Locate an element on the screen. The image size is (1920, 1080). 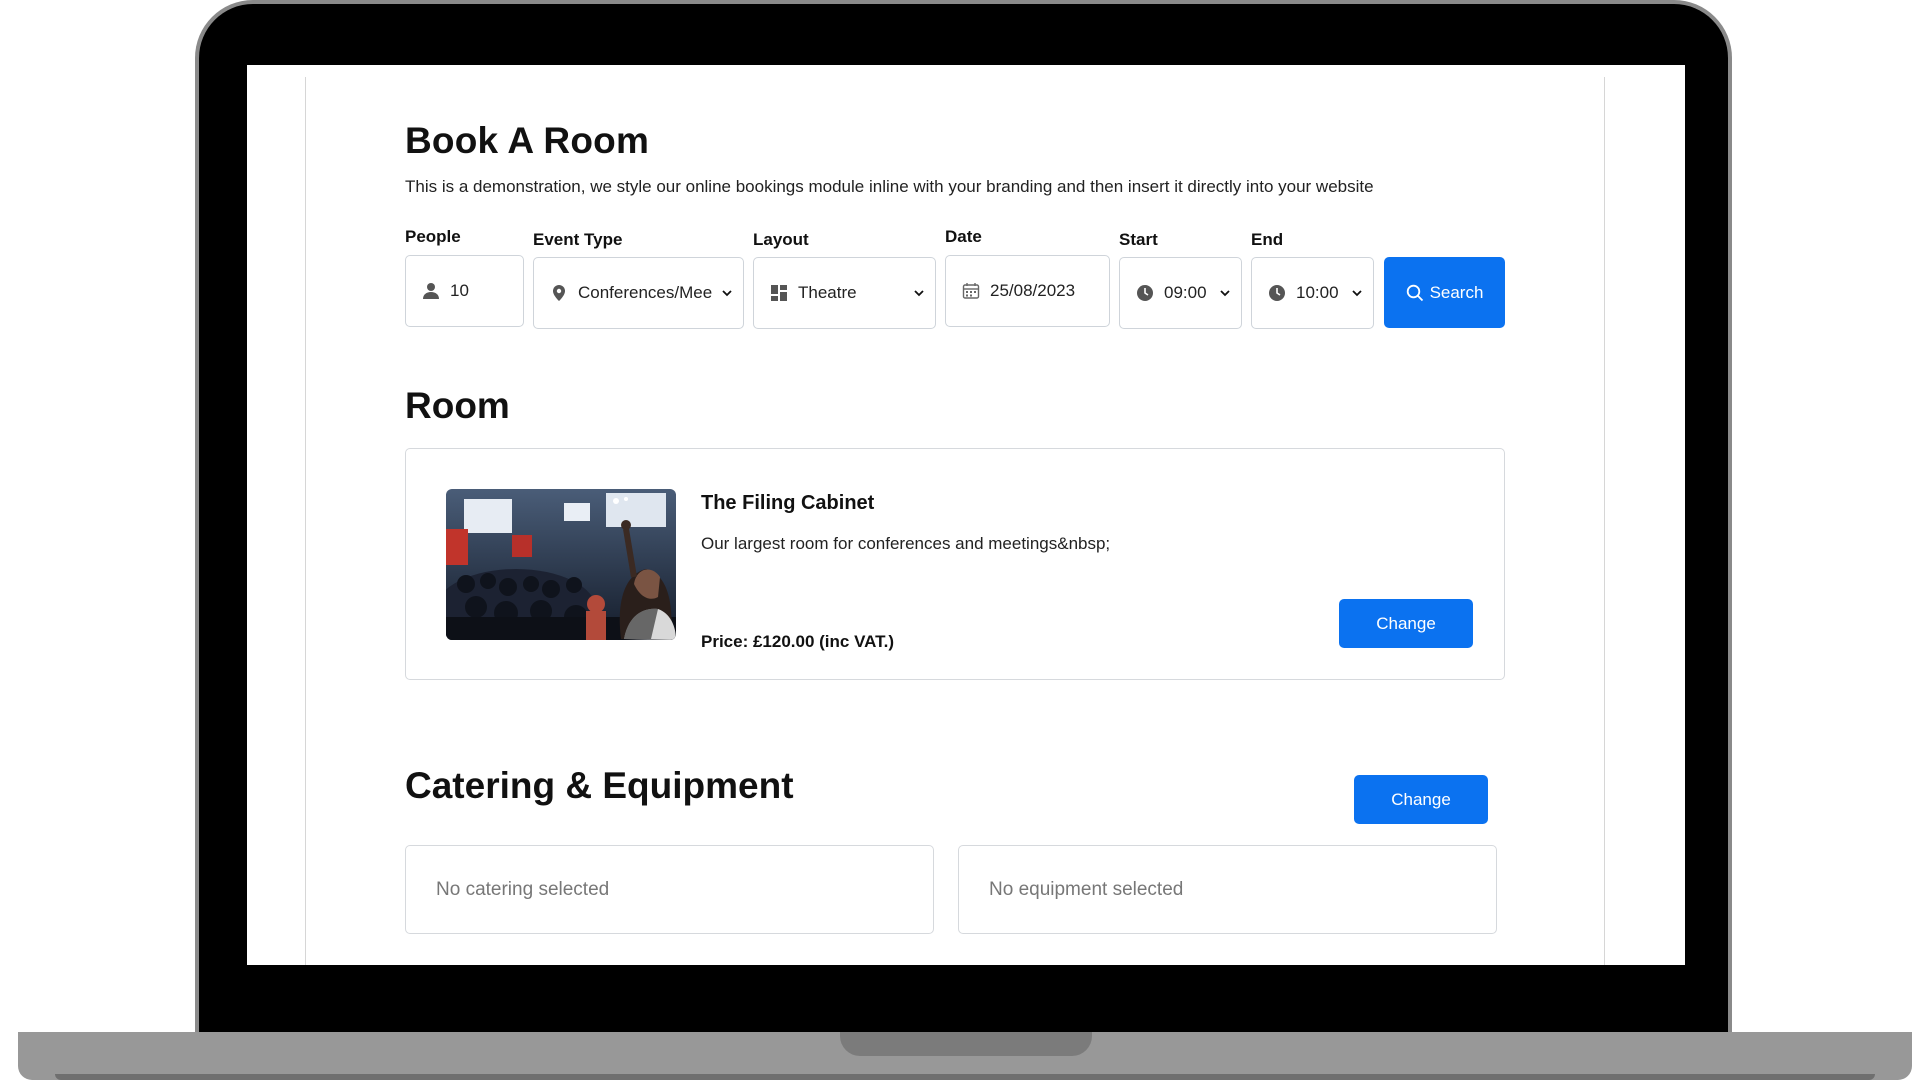
layout-grid-icon is located at coordinates (779, 293).